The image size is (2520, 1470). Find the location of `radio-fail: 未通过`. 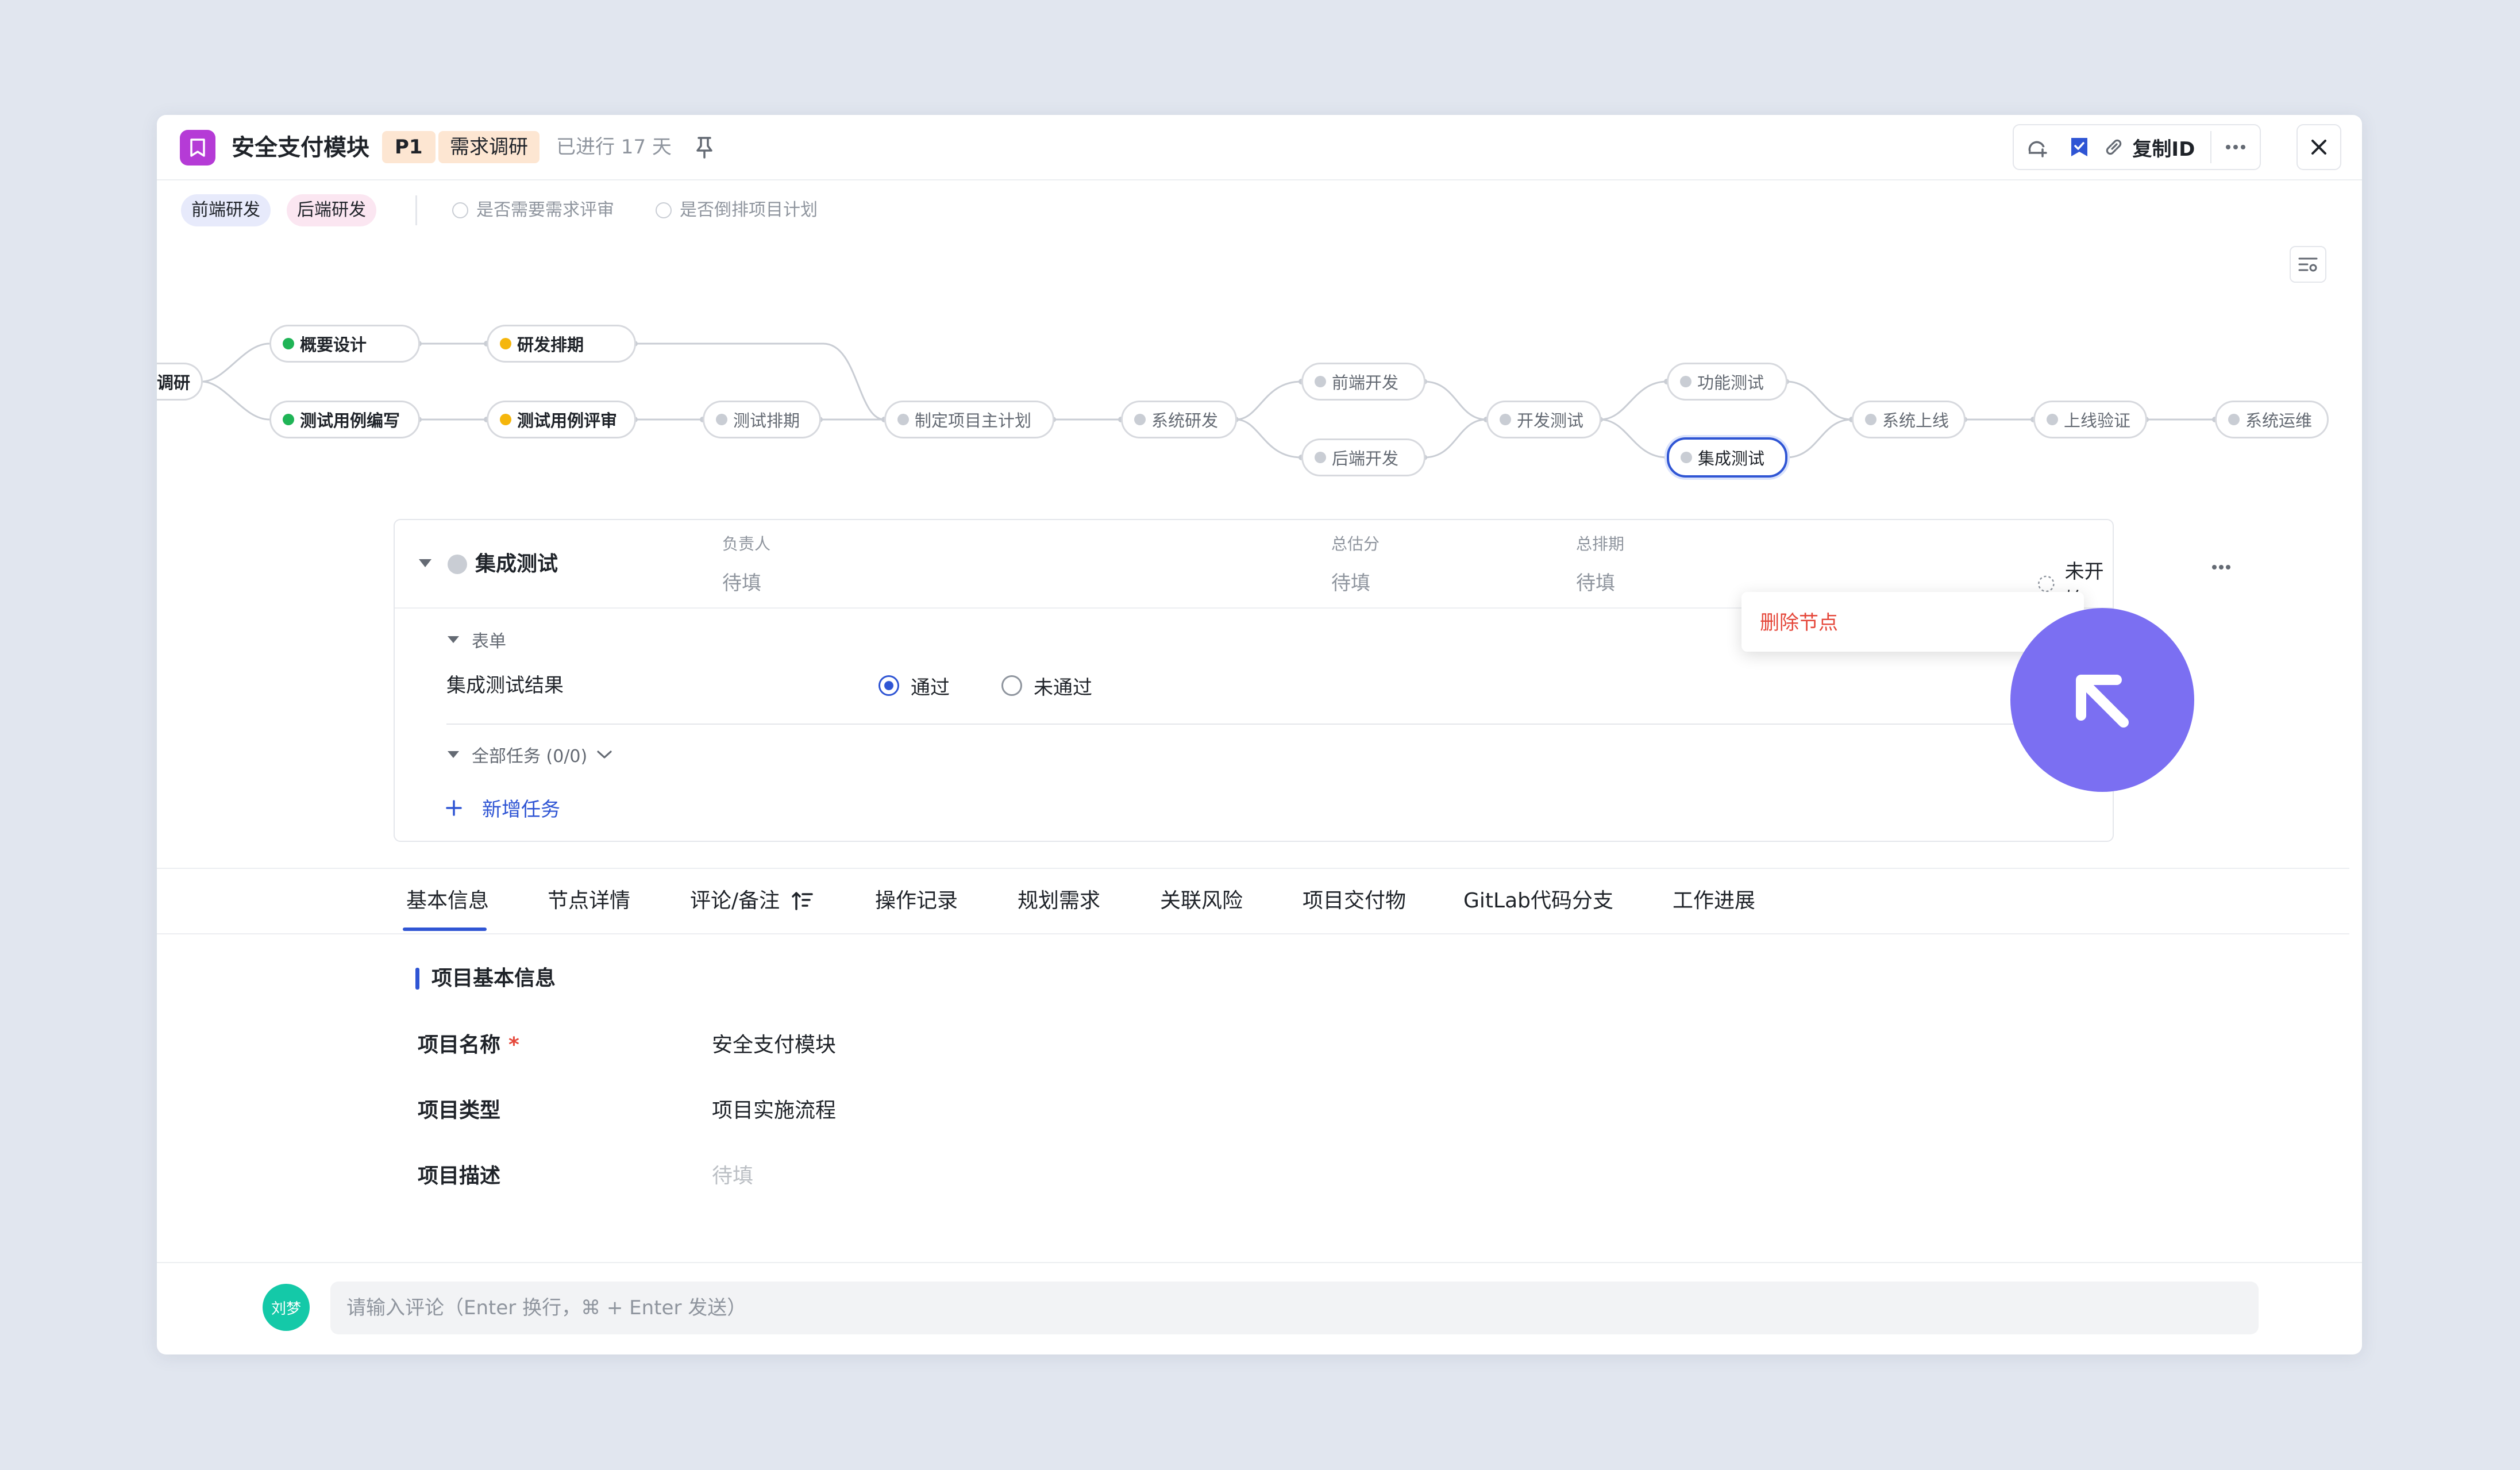

radio-fail: 未通过 is located at coordinates (1046, 686).